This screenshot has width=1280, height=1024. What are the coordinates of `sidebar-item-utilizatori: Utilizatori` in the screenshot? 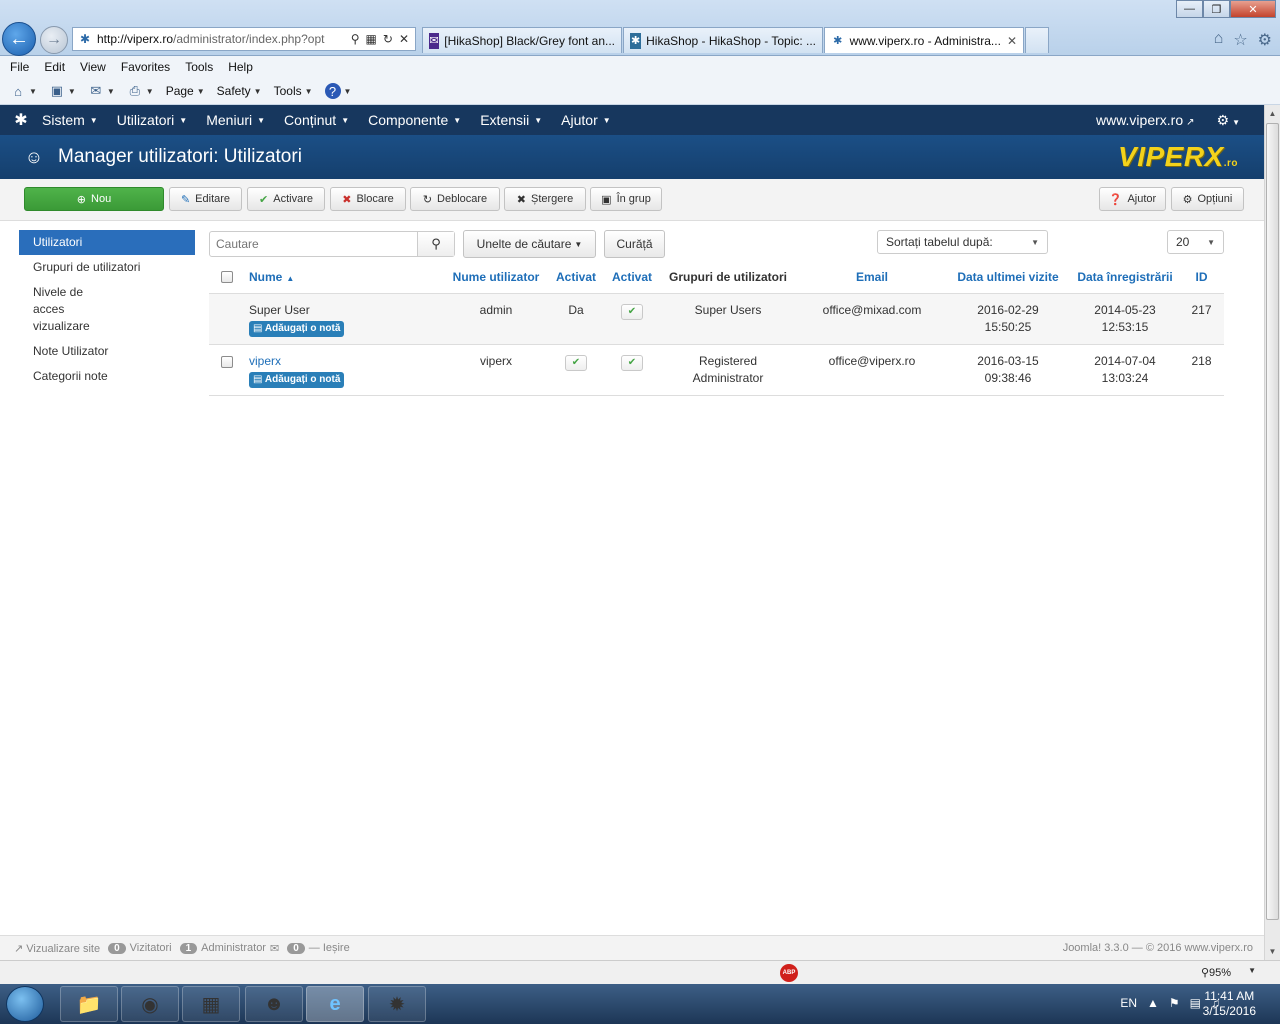 It's located at (107, 242).